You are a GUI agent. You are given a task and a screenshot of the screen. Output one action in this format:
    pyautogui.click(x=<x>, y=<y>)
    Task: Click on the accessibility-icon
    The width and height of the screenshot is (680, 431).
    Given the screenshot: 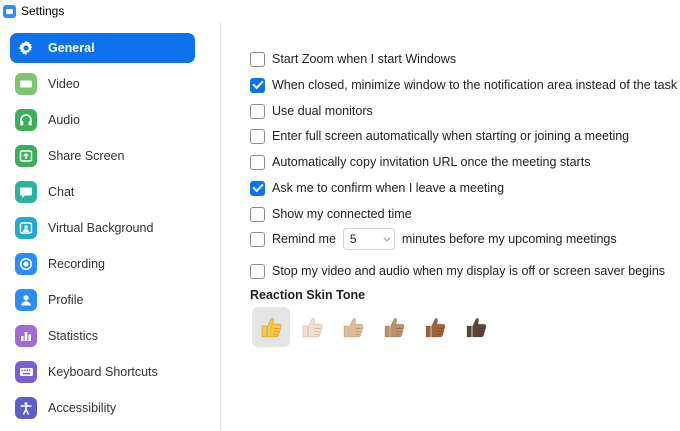 What is the action you would take?
    pyautogui.click(x=26, y=408)
    